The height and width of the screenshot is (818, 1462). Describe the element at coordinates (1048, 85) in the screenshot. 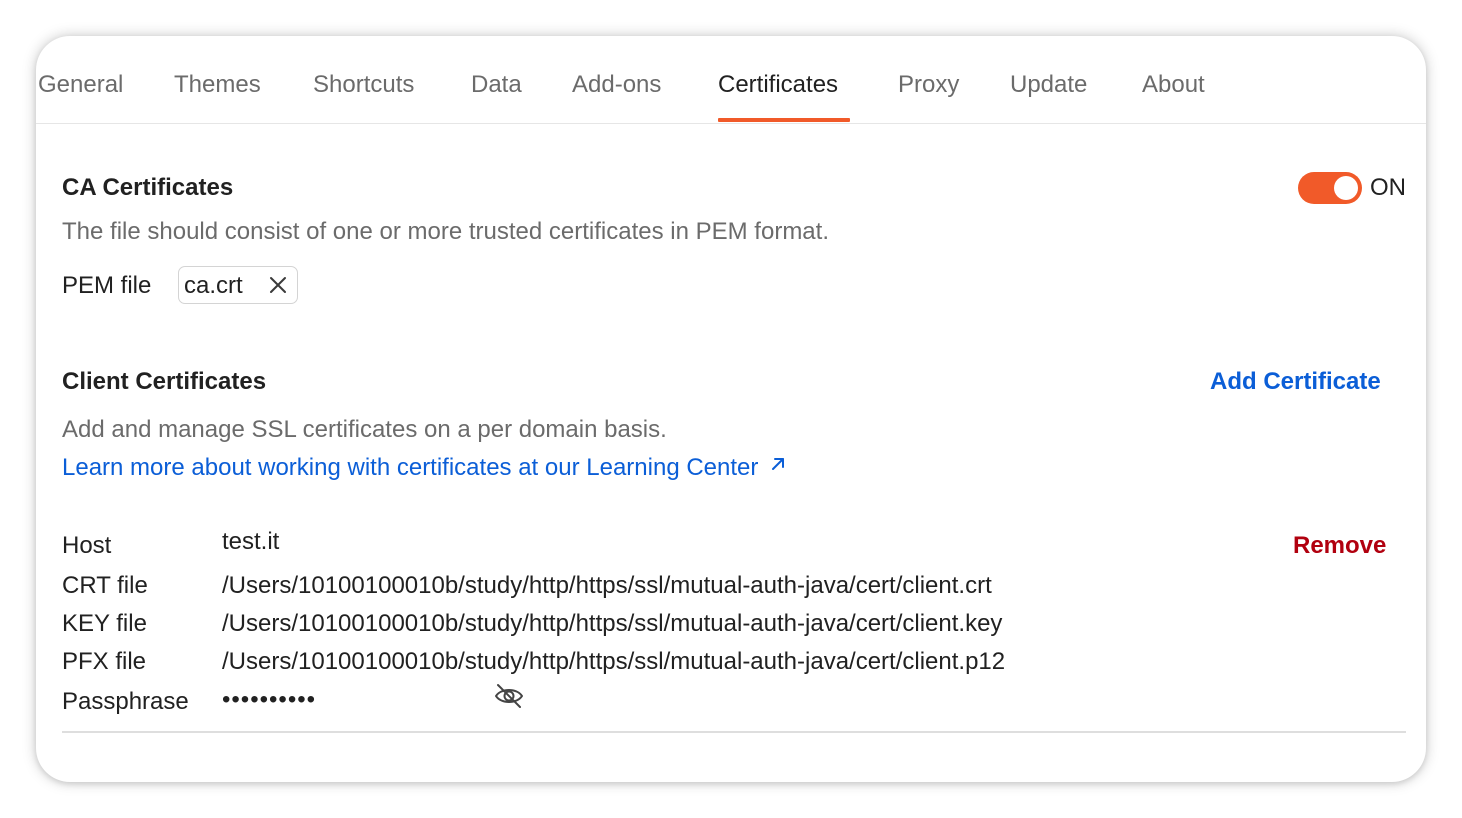

I see `tab-update: Update` at that location.